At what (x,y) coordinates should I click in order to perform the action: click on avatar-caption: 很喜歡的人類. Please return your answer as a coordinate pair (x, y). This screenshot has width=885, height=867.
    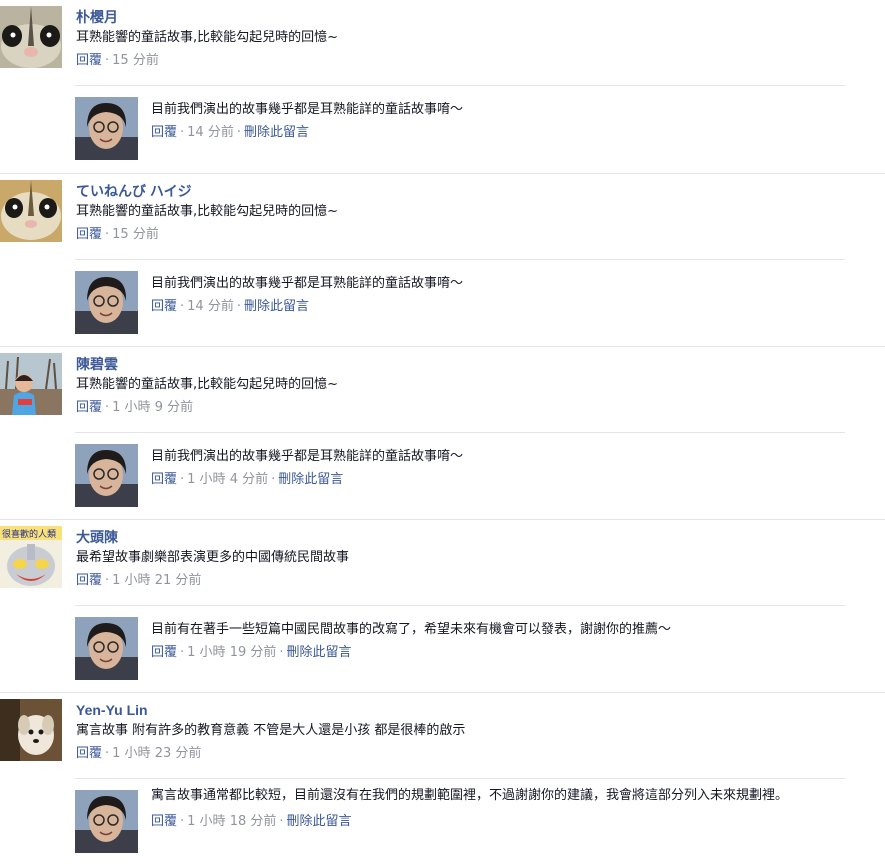
    Looking at the image, I should click on (29, 534).